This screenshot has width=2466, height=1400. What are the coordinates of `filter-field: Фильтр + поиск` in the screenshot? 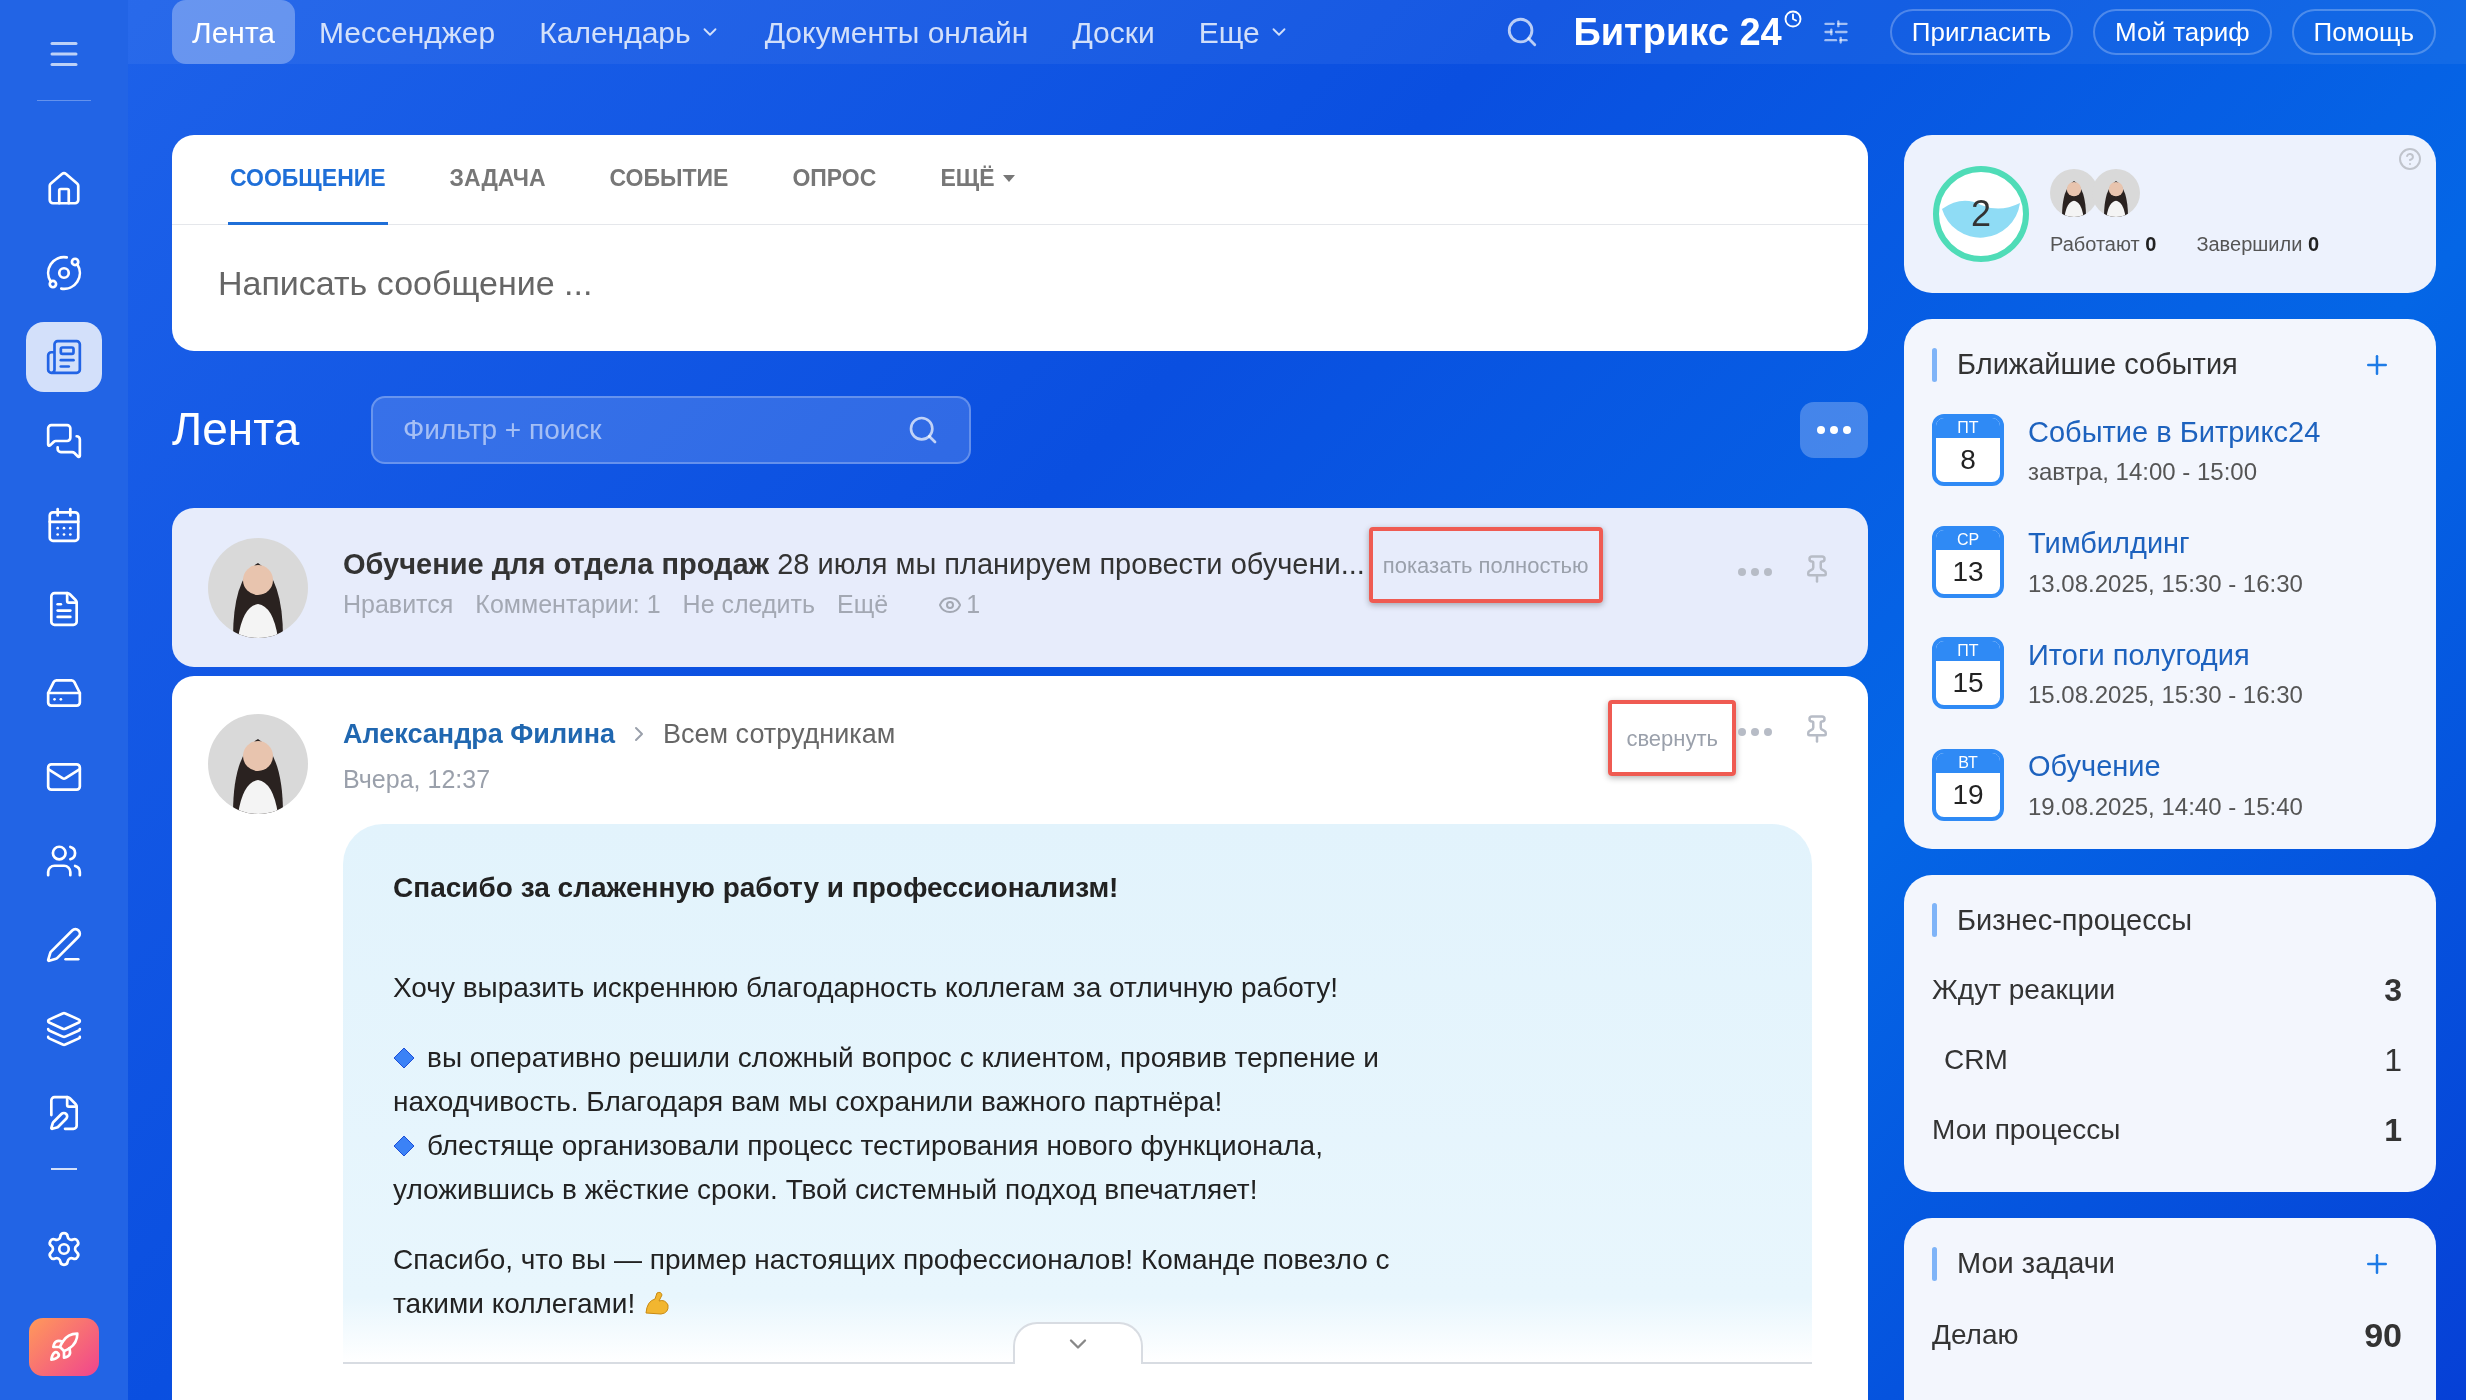 It's located at (671, 429).